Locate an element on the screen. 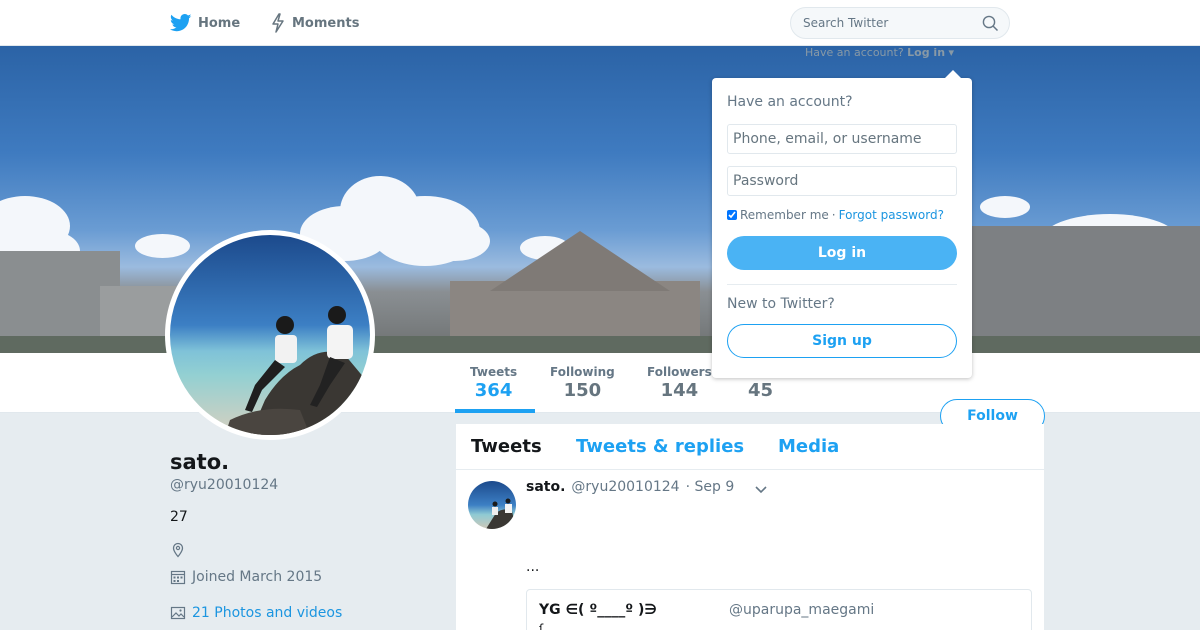  stat-value: 45 is located at coordinates (761, 390).